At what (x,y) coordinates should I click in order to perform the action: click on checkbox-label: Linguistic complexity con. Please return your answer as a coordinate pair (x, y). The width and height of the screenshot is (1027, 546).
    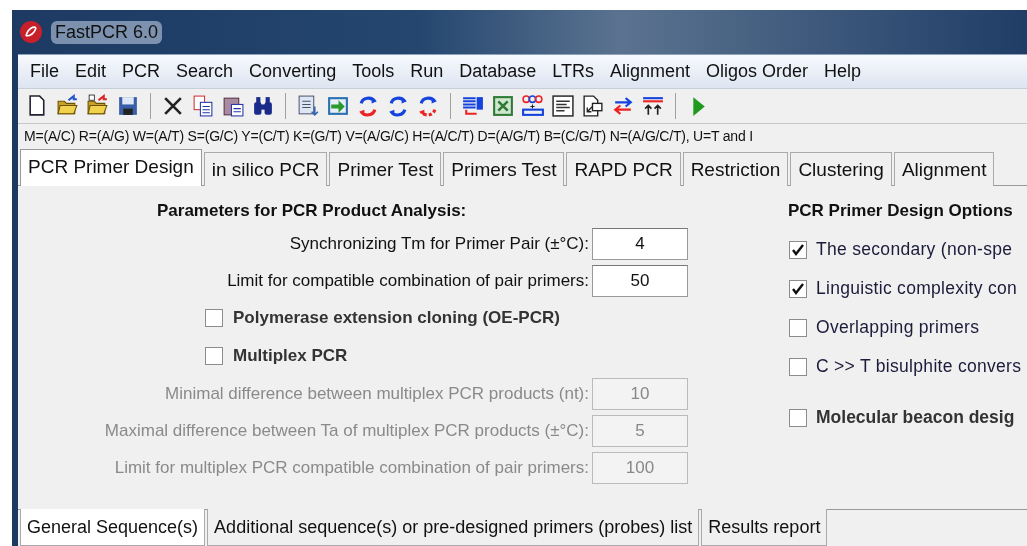
    Looking at the image, I should click on (917, 288).